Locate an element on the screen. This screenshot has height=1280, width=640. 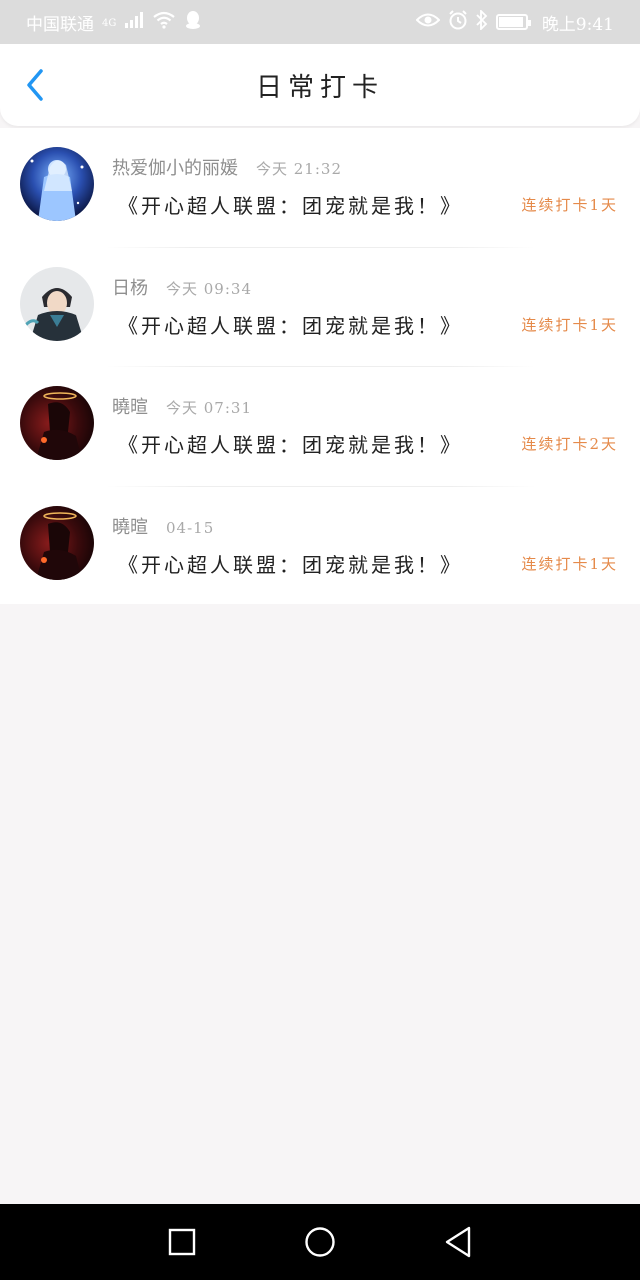
status-left: 中国联通 4G is located at coordinates (114, 22).